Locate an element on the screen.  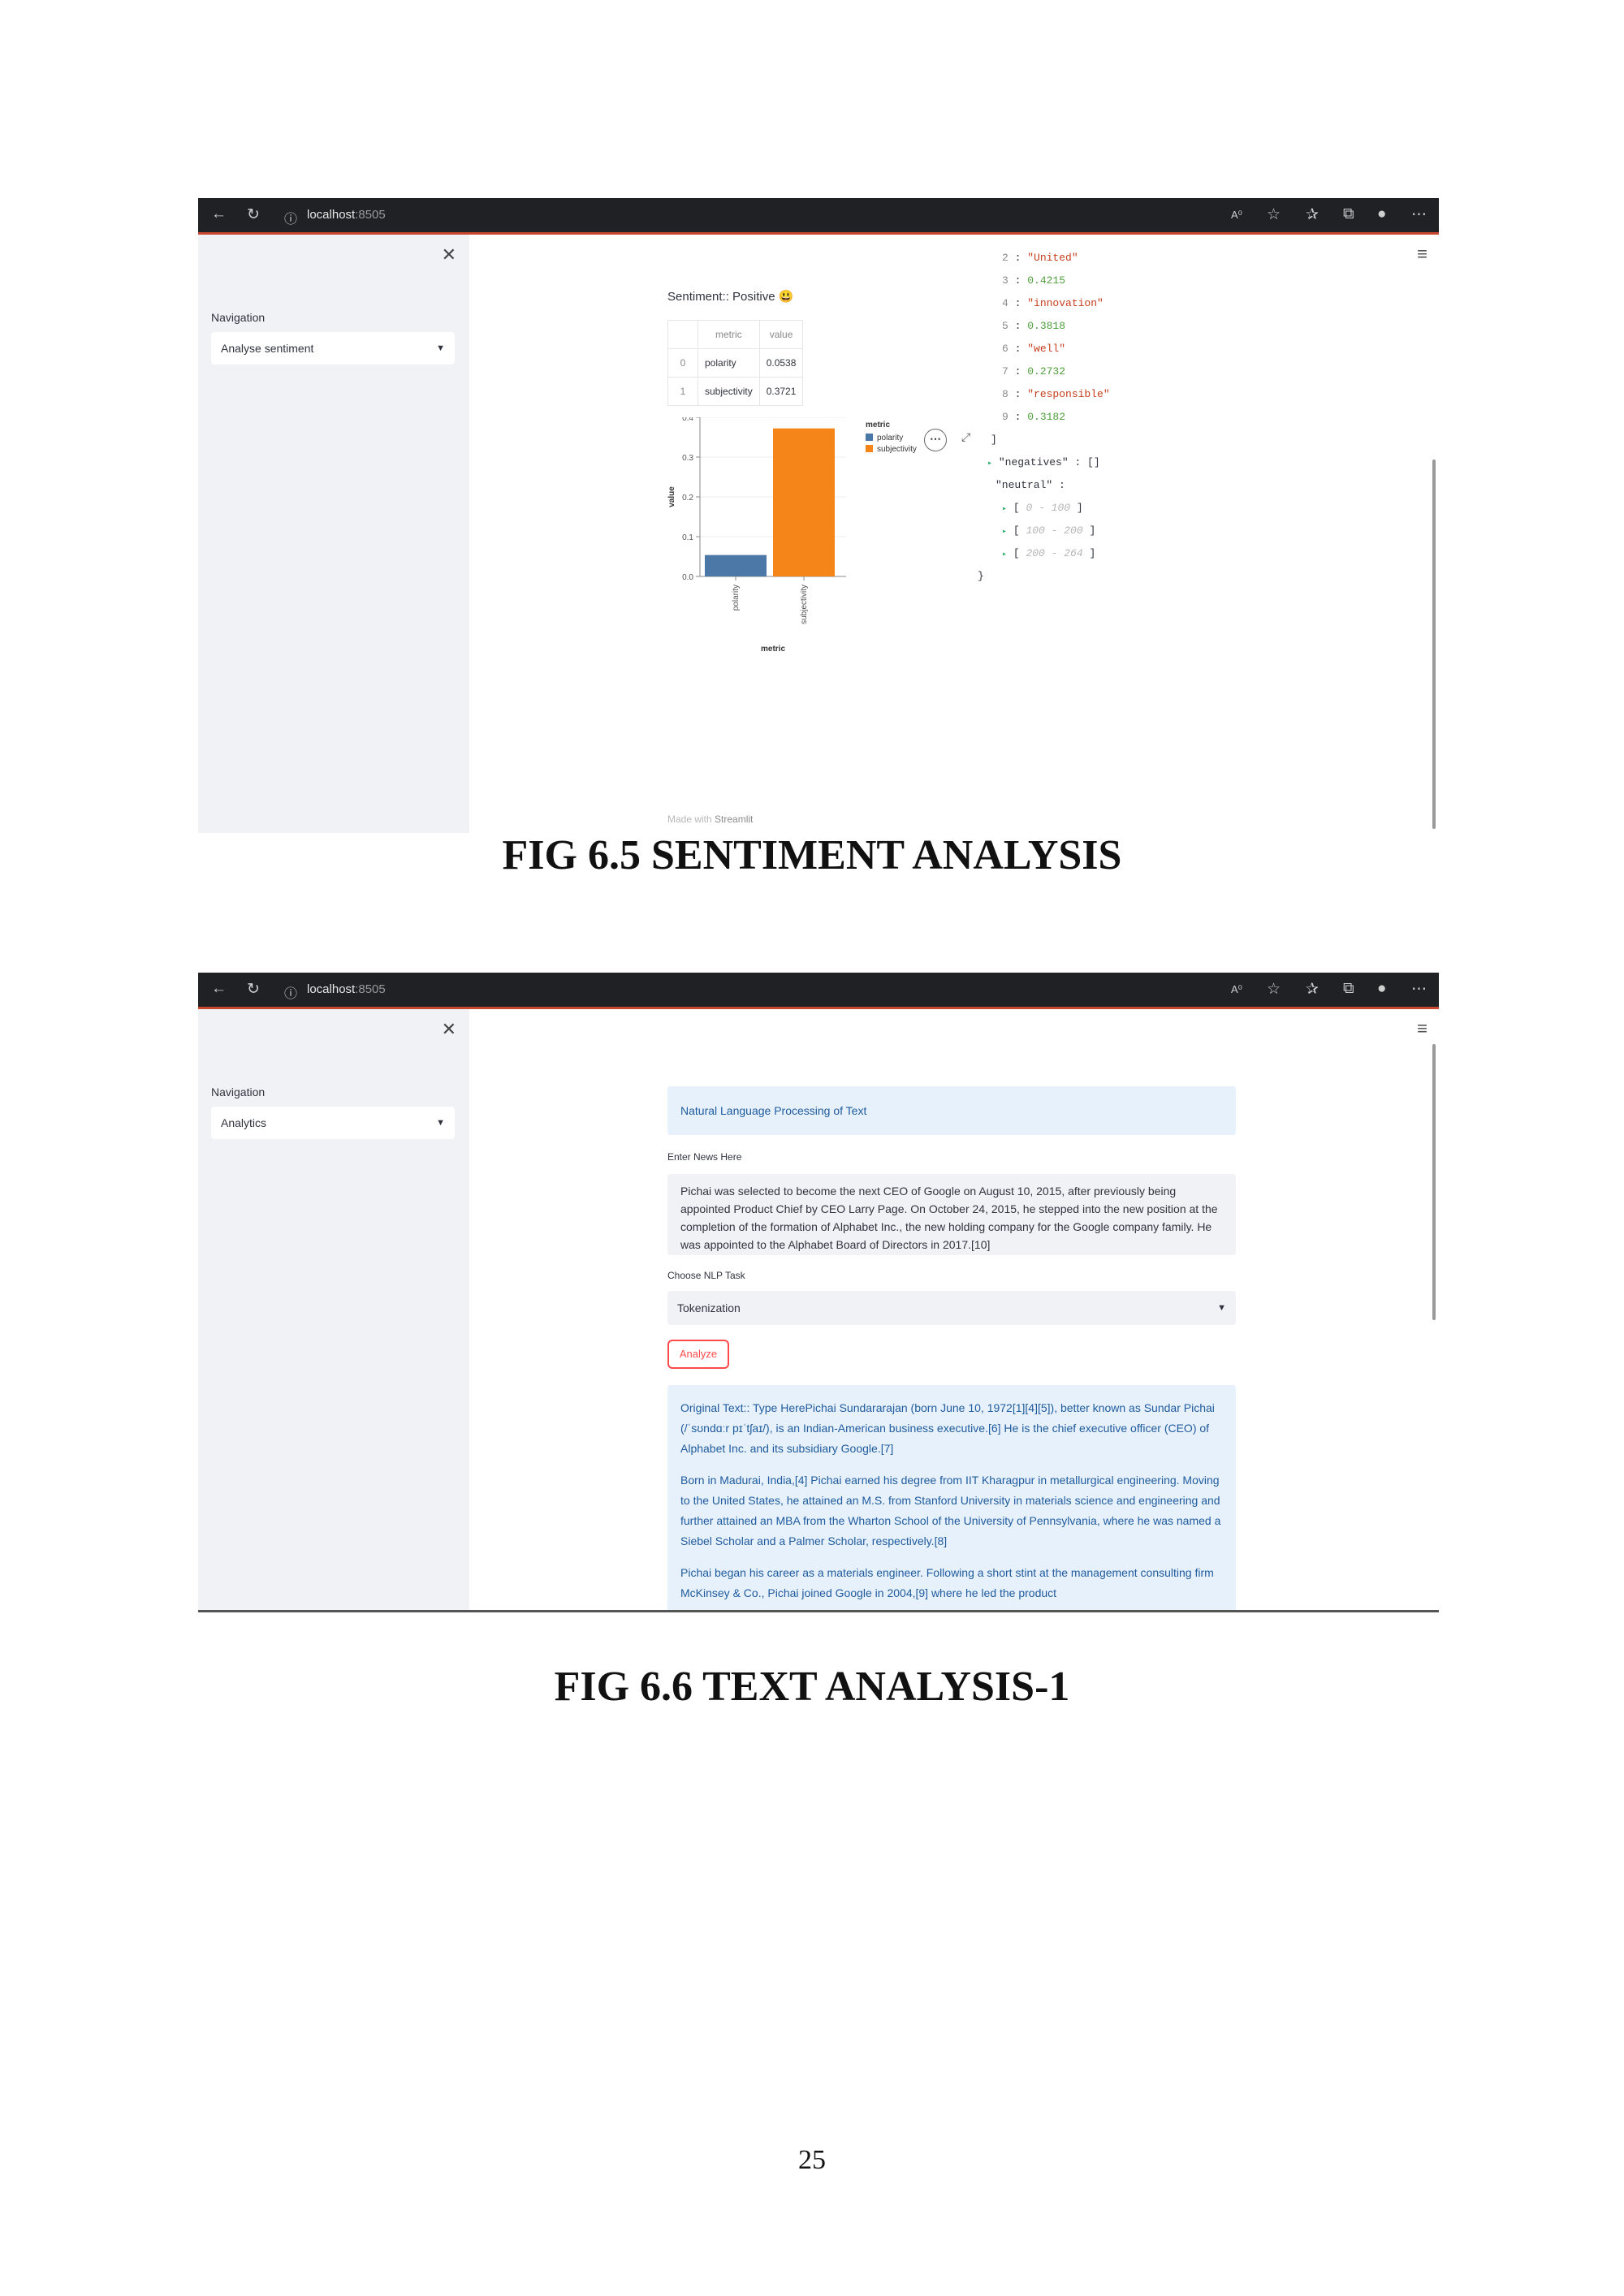
y-tick-label: 0.3 is located at coordinates (687, 459).